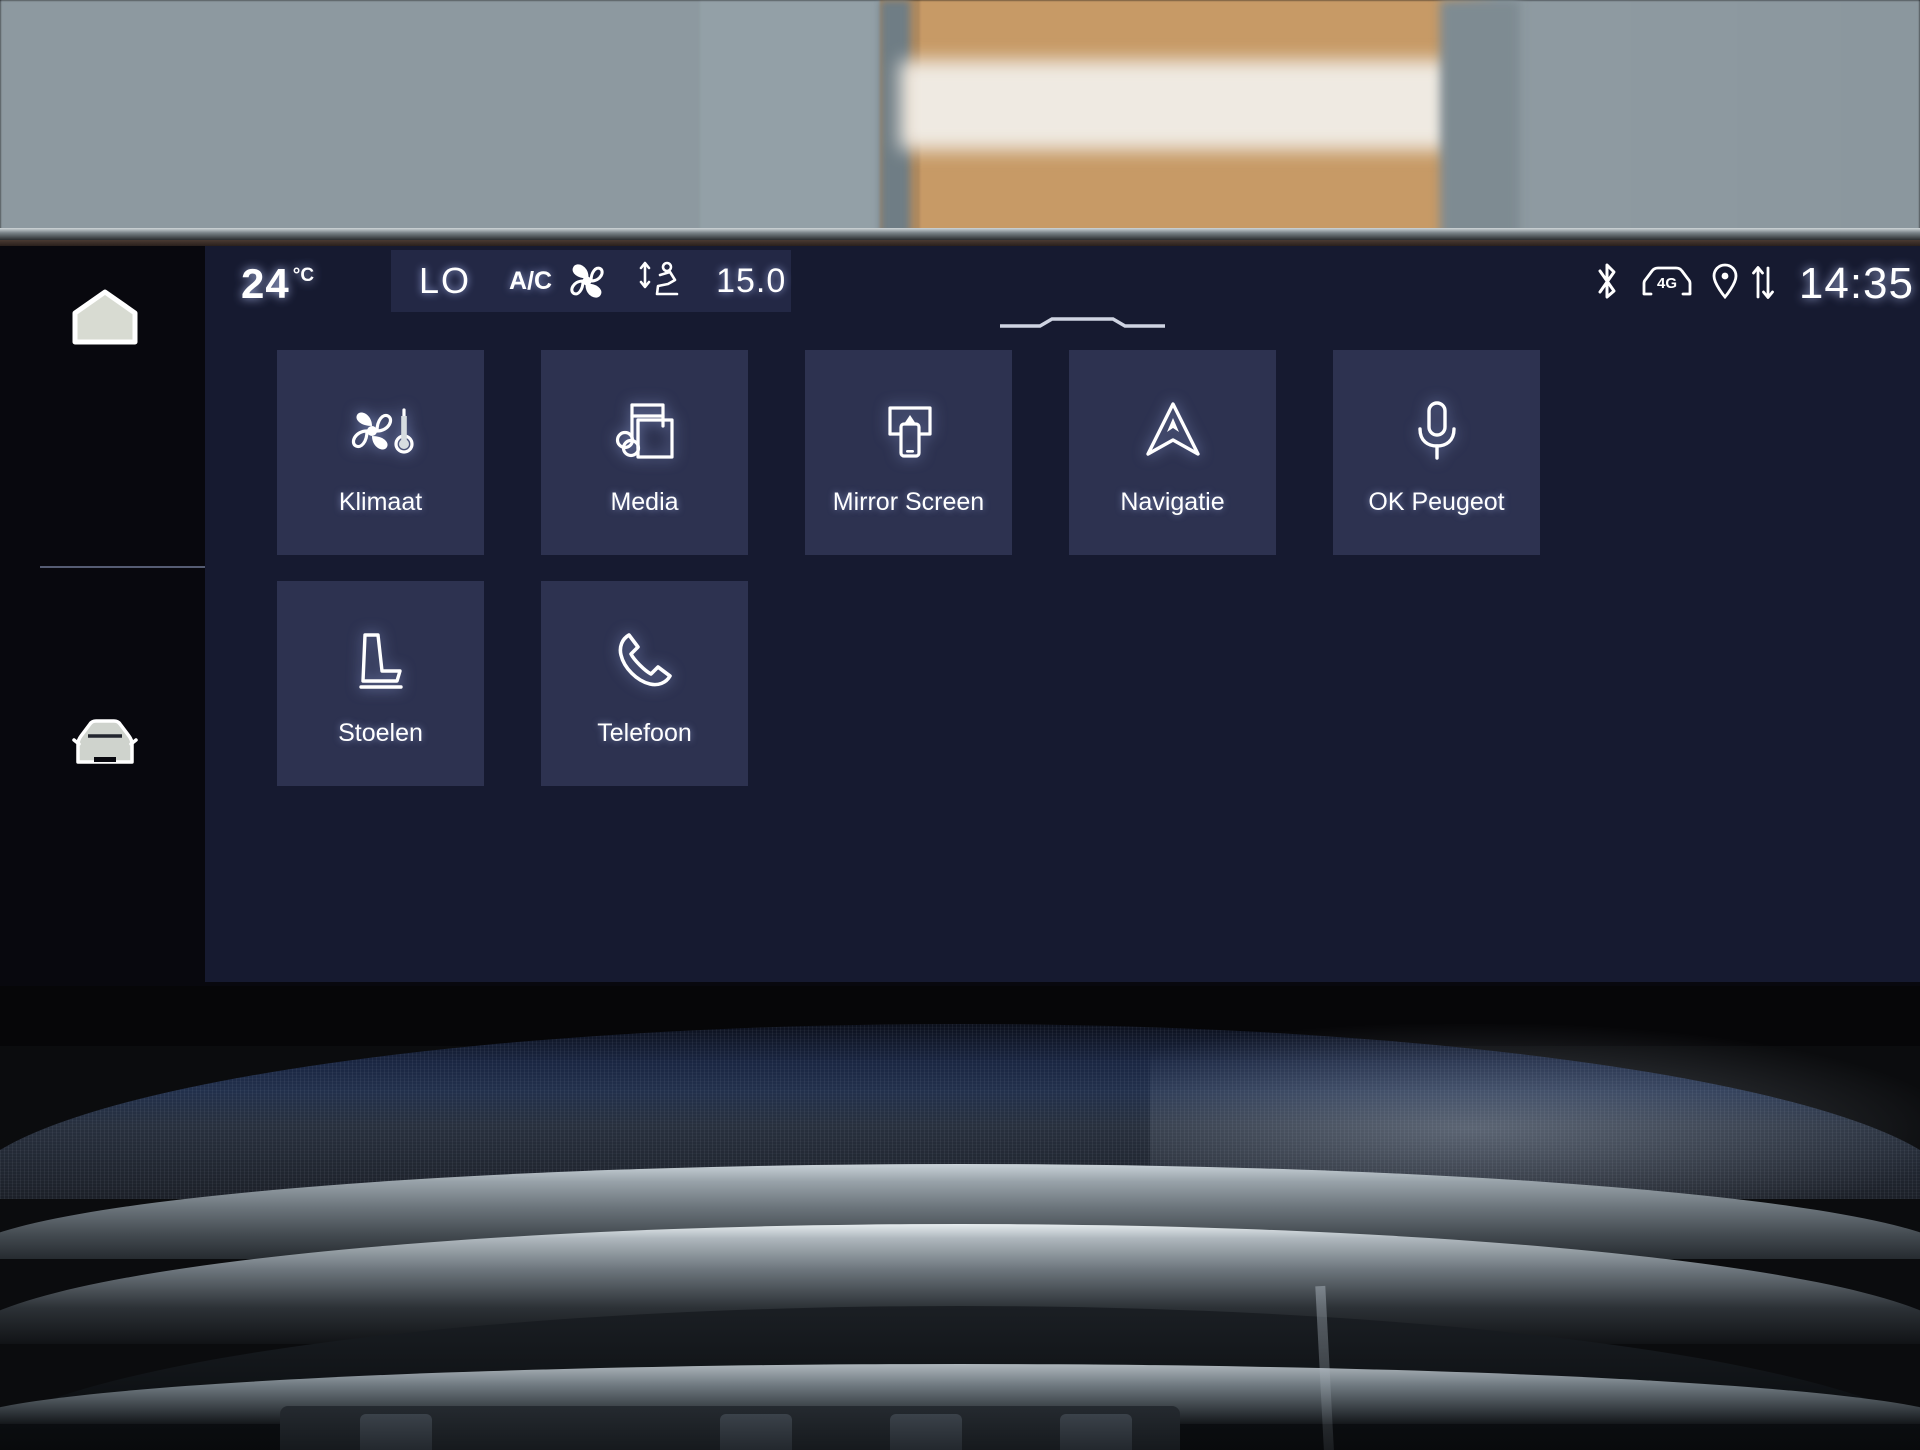  I want to click on phone-handset-icon, so click(645, 662).